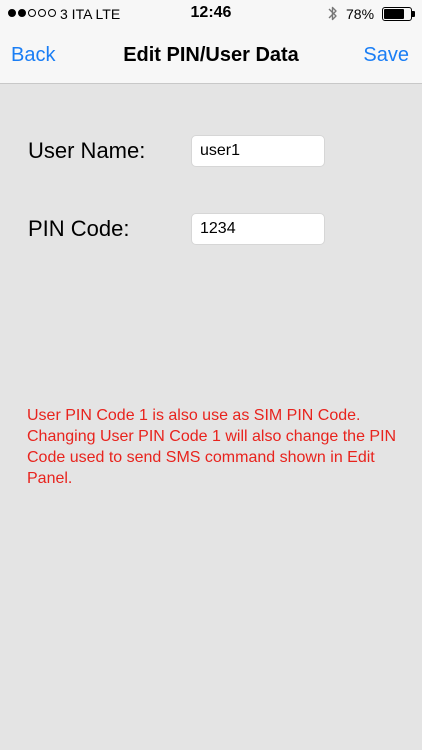  I want to click on battery-fill, so click(394, 14).